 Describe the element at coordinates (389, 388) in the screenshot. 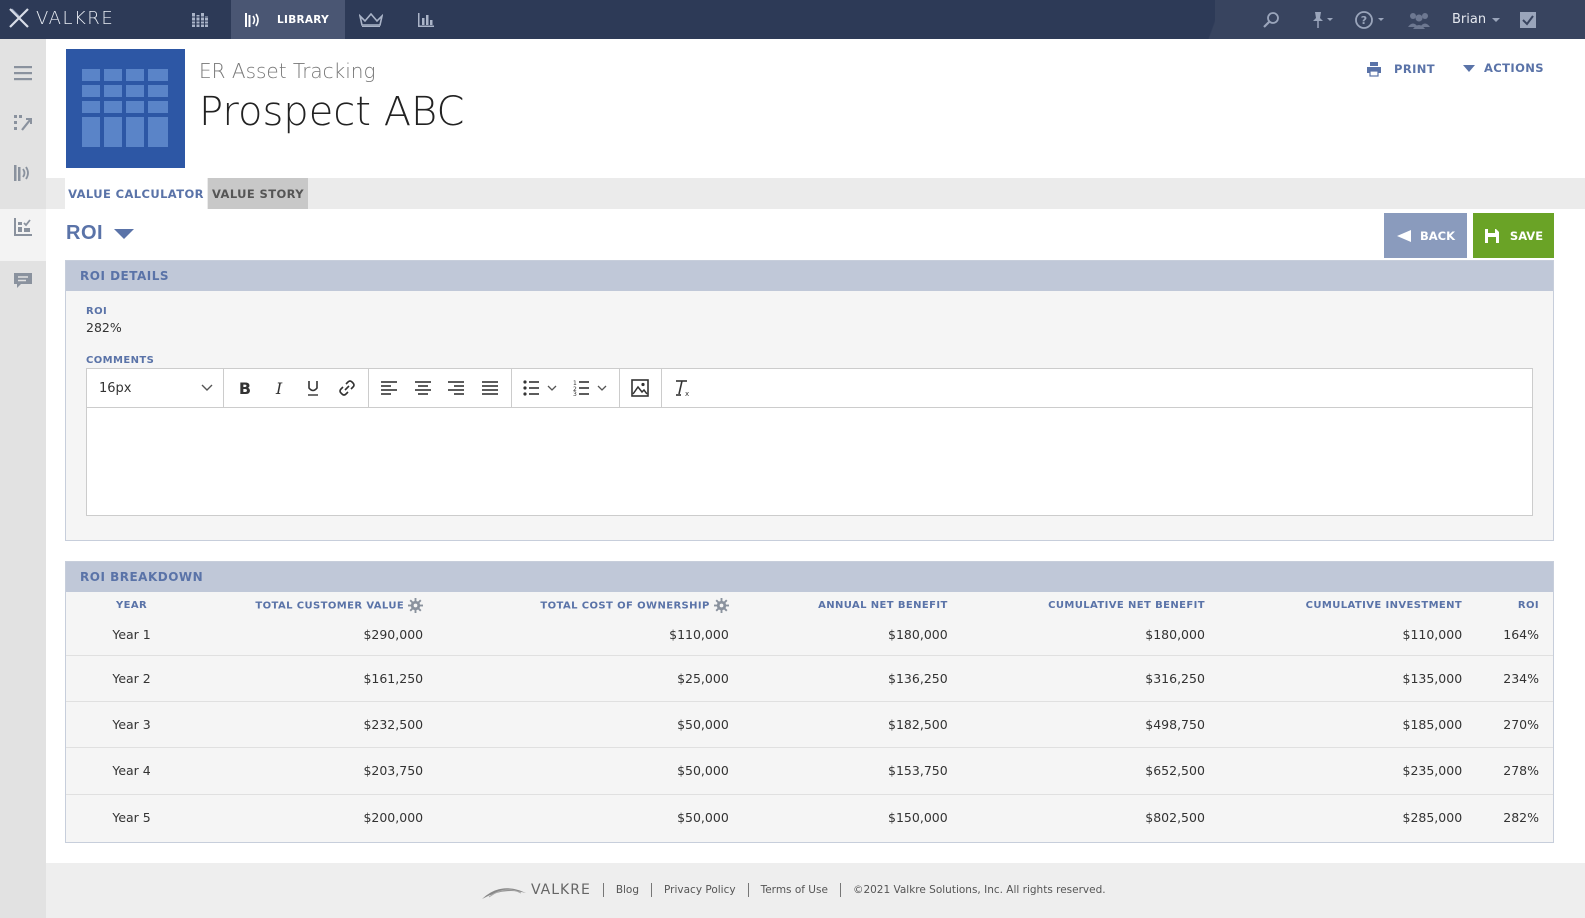

I see `align-left-button` at that location.